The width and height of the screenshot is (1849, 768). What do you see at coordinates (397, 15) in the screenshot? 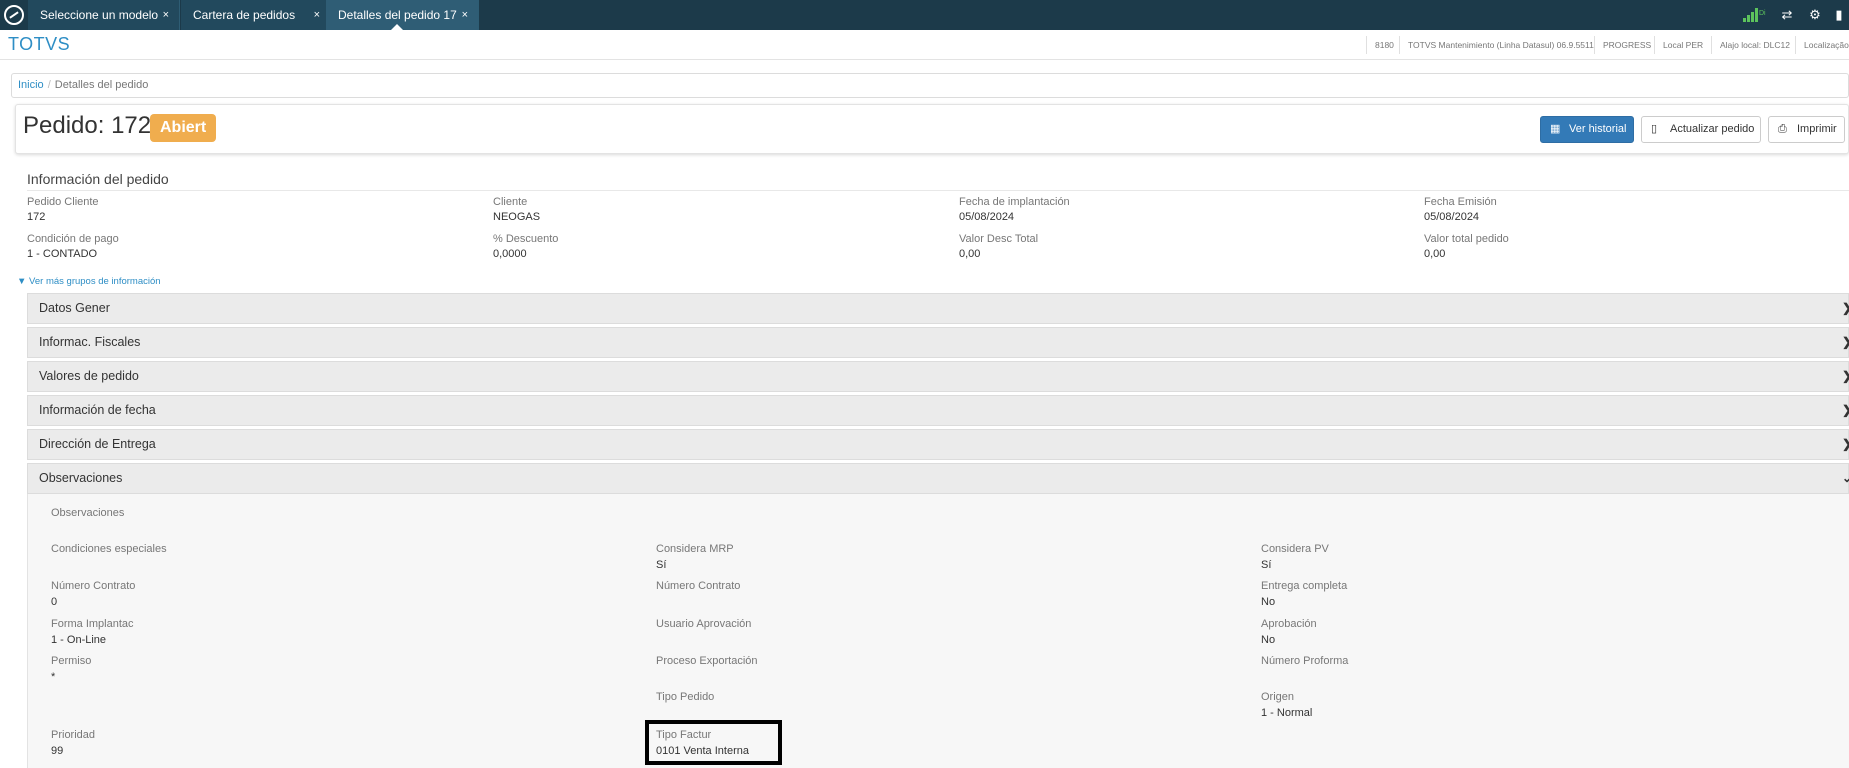
I see `tab-label: Detalles del pedido 17` at bounding box center [397, 15].